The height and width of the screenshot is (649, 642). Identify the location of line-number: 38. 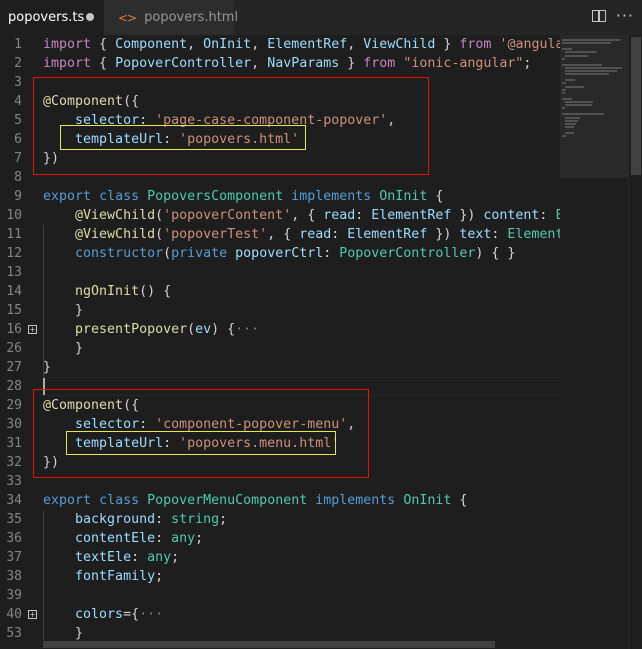
(14, 576).